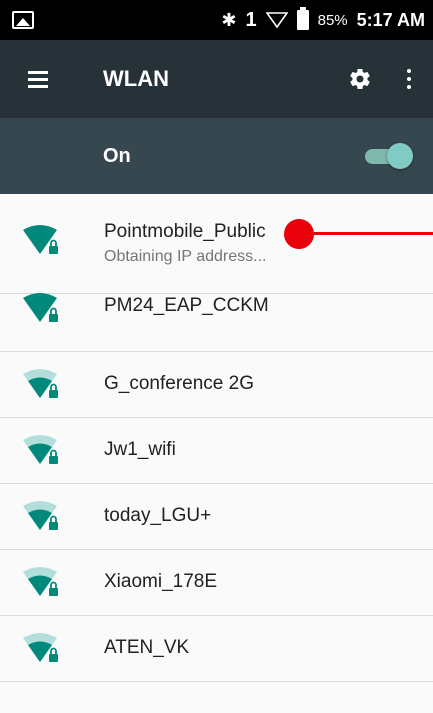  I want to click on clock: 5:17 AM, so click(390, 19).